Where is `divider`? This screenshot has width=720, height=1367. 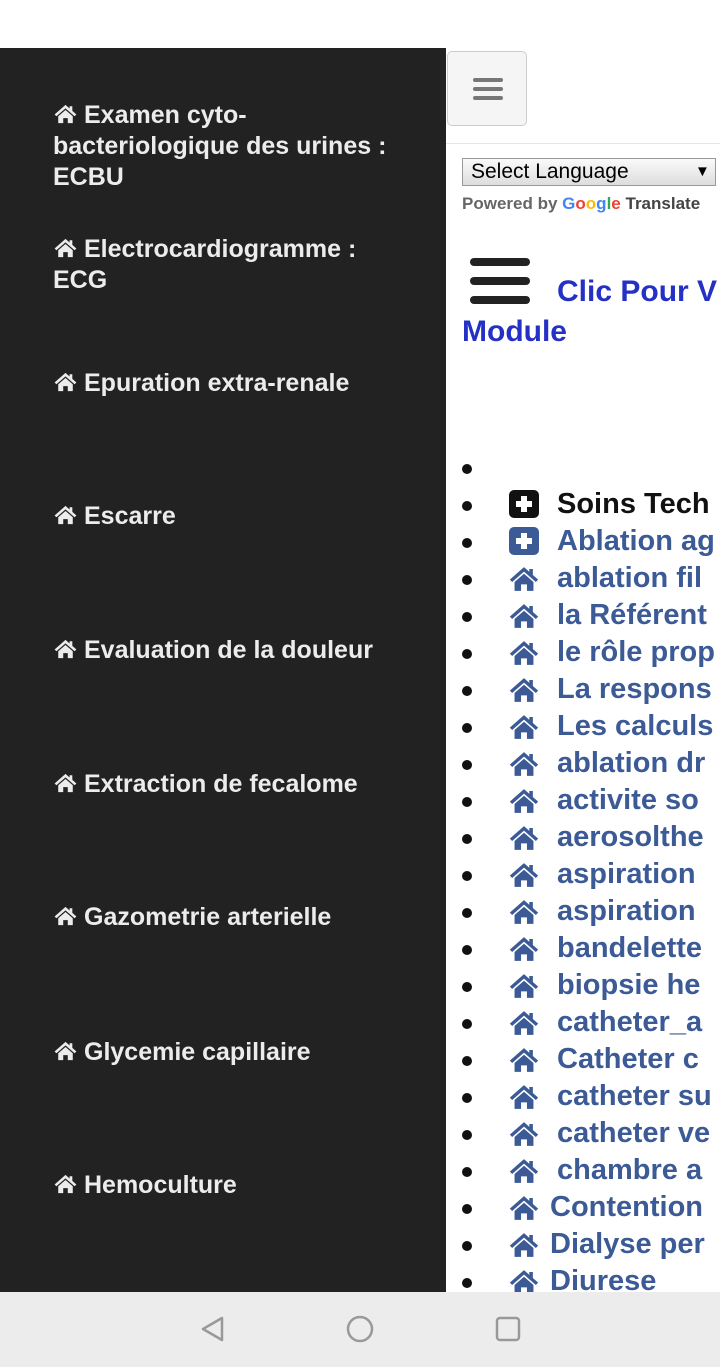 divider is located at coordinates (583, 143).